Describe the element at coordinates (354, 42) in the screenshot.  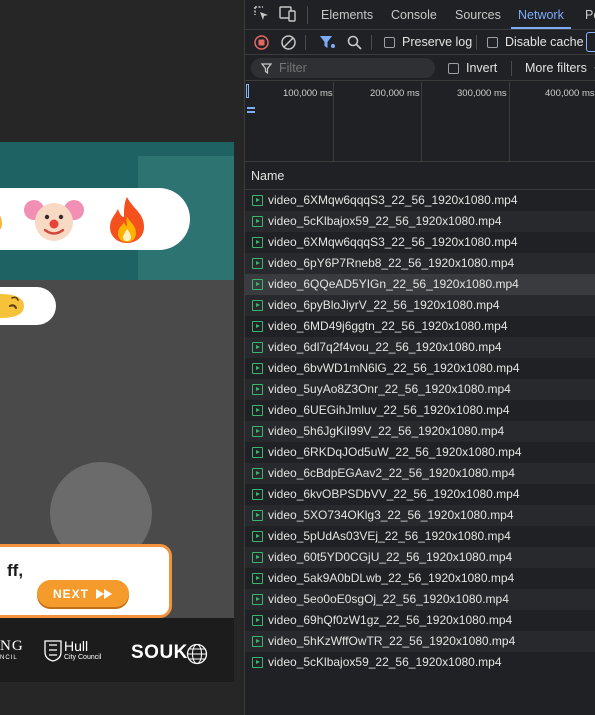
I see `search-icon` at that location.